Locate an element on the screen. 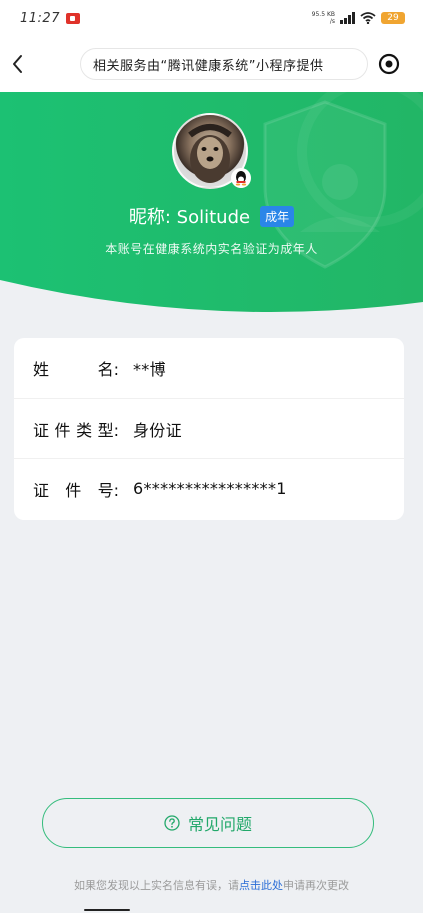 Image resolution: width=423 pixels, height=913 pixels. nickname-row: 昵称: Solitude 成年 is located at coordinates (211, 216).